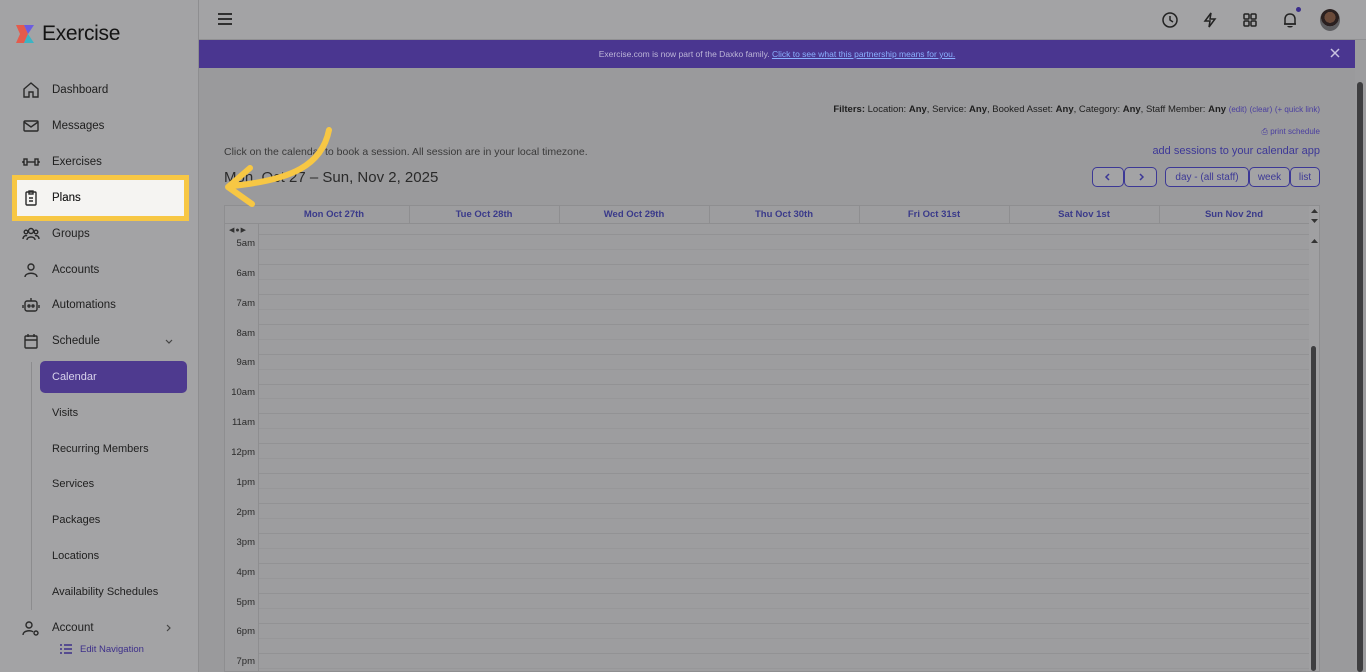 The height and width of the screenshot is (672, 1366). Describe the element at coordinates (245, 303) in the screenshot. I see `hour-label: 7am` at that location.